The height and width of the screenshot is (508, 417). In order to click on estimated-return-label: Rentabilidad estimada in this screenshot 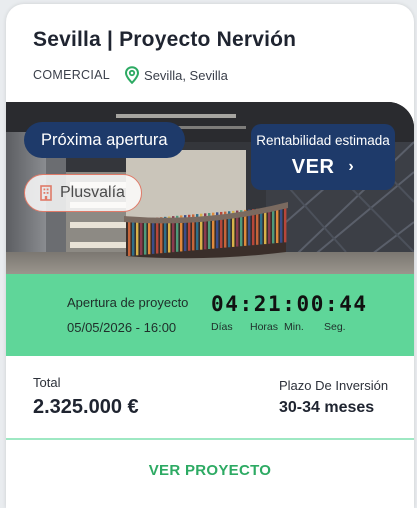, I will do `click(323, 140)`.